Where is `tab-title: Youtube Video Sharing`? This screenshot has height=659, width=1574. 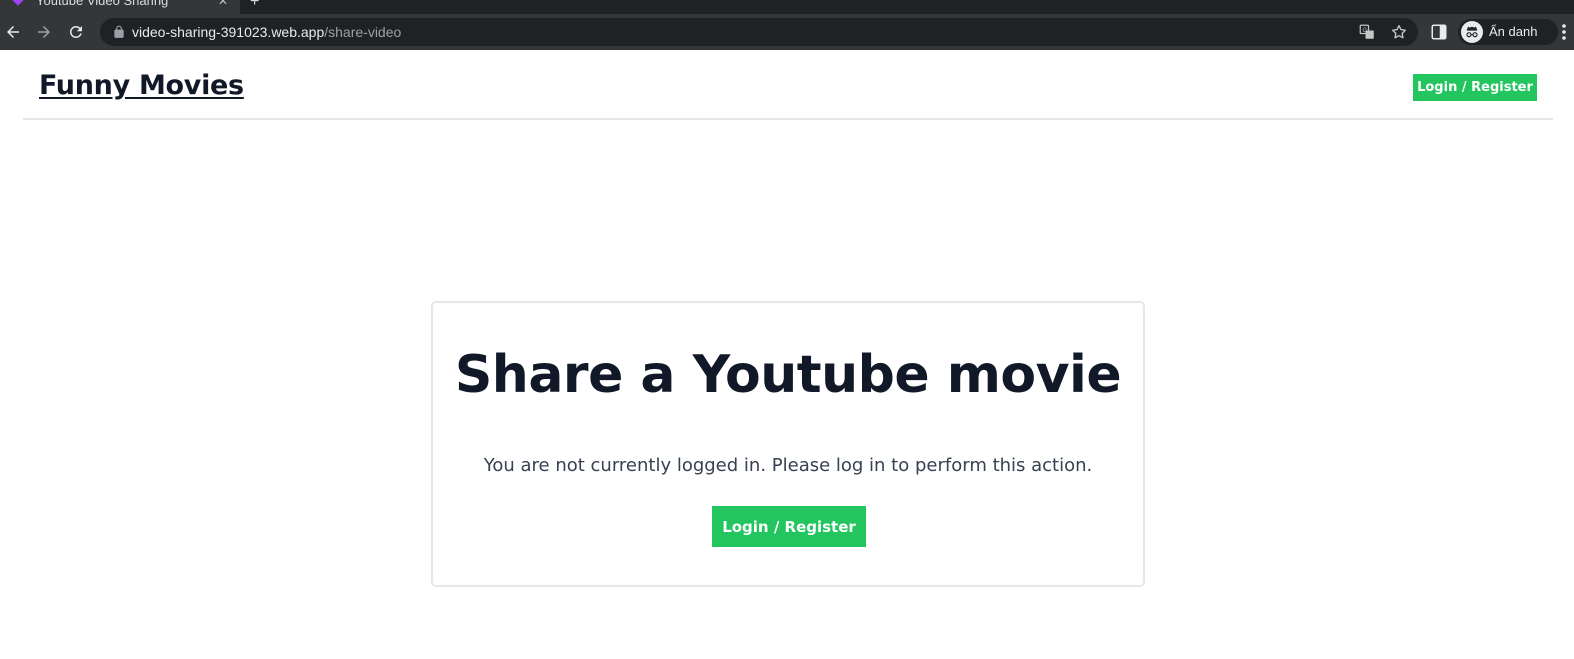
tab-title: Youtube Video Sharing is located at coordinates (102, 4).